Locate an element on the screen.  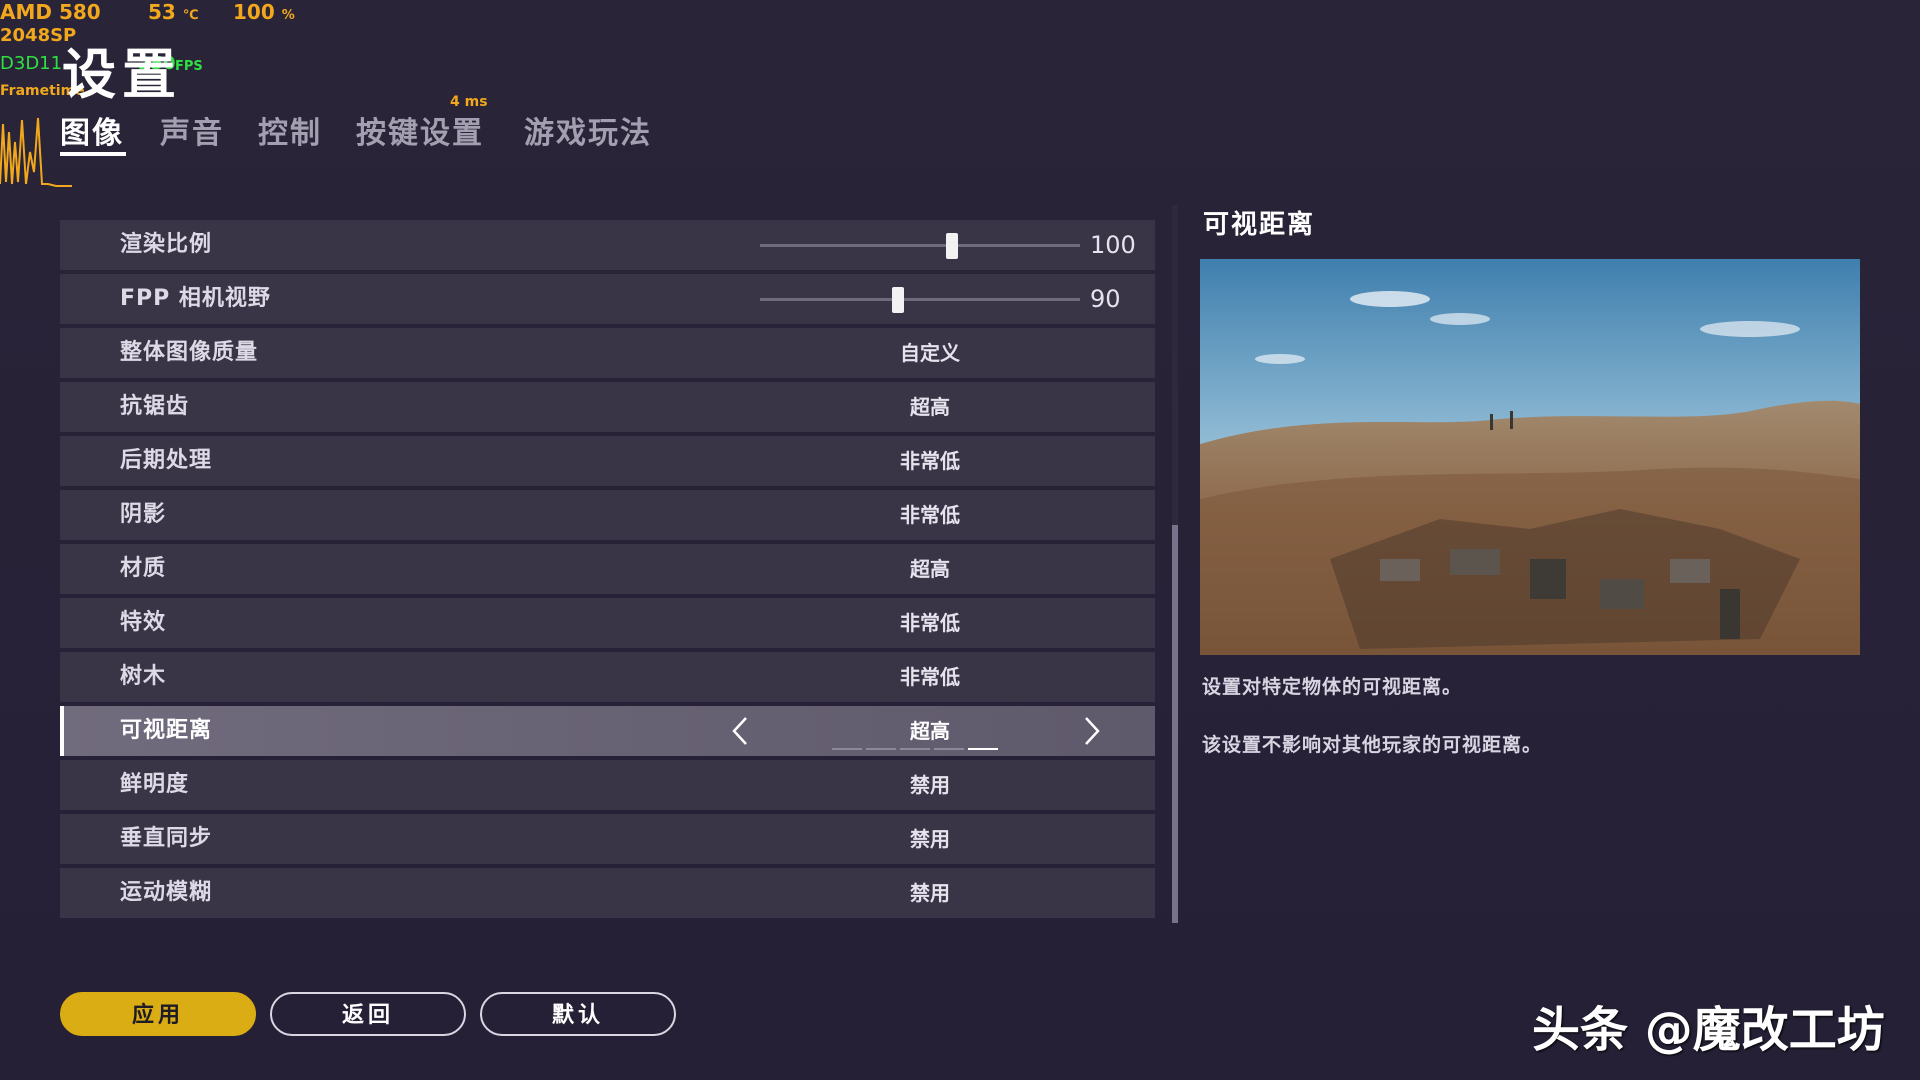
setting-row-shadows: 阴影 非常低 is located at coordinates (607, 515).